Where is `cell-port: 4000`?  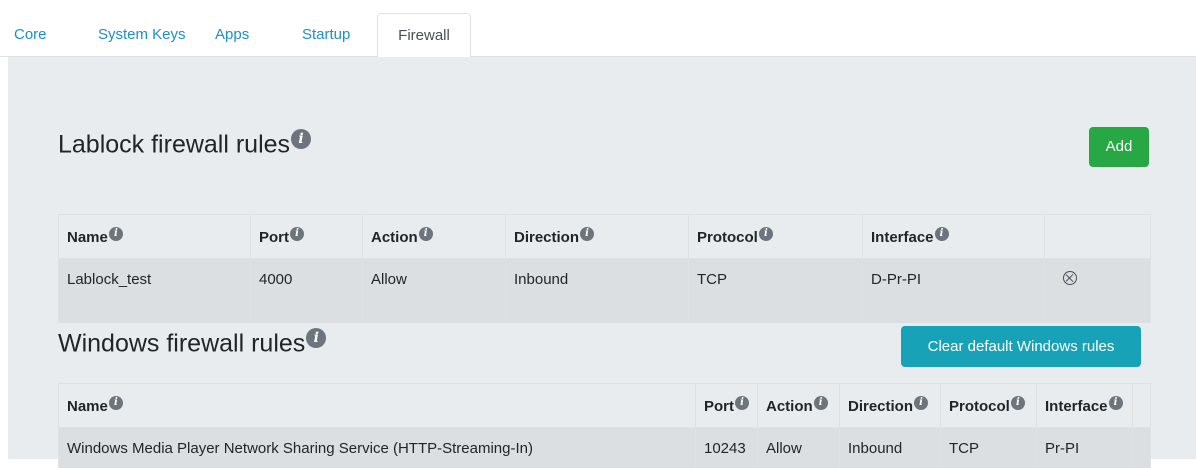
cell-port: 4000 is located at coordinates (307, 291).